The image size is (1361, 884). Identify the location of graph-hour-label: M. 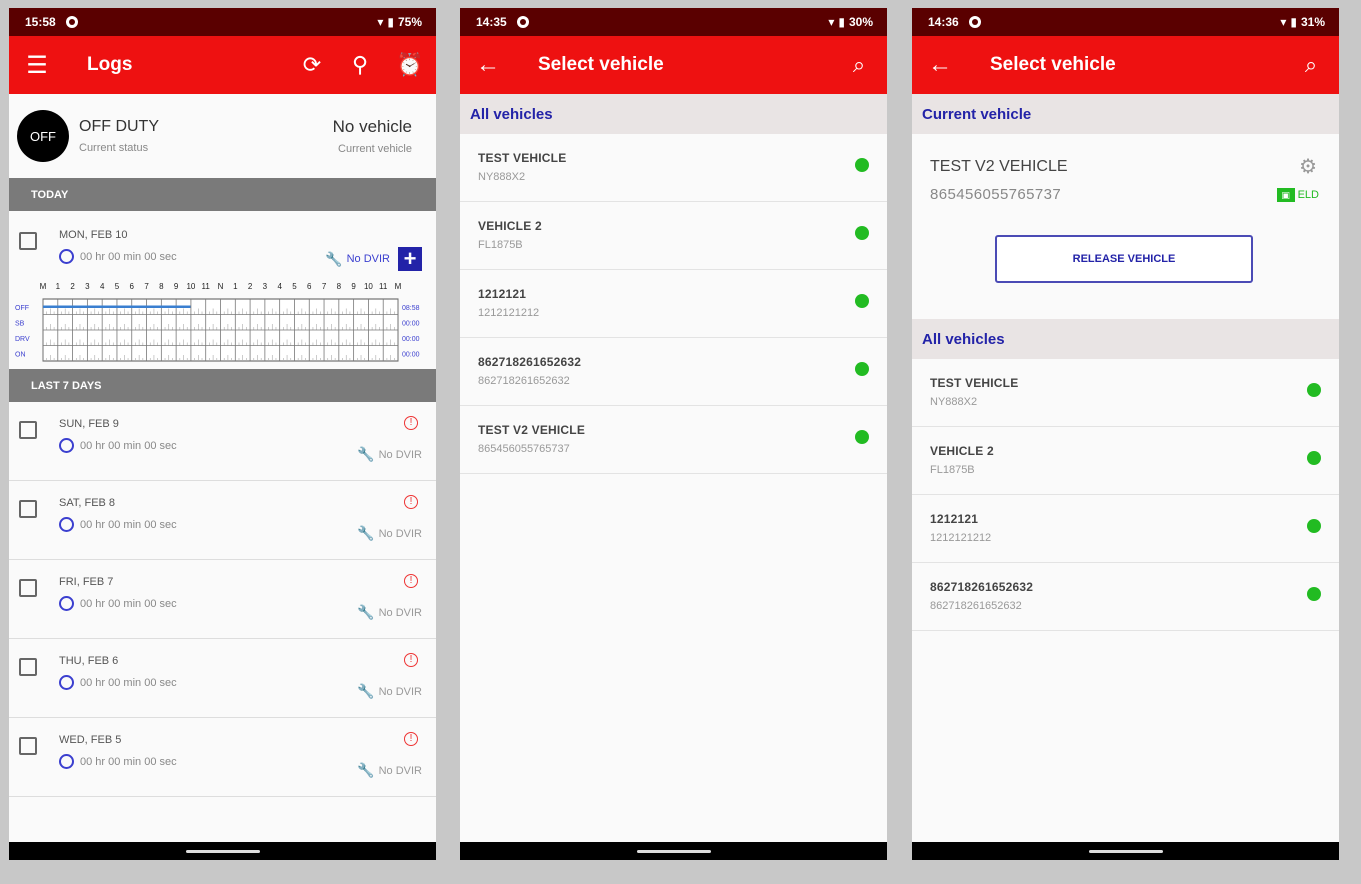
(398, 286).